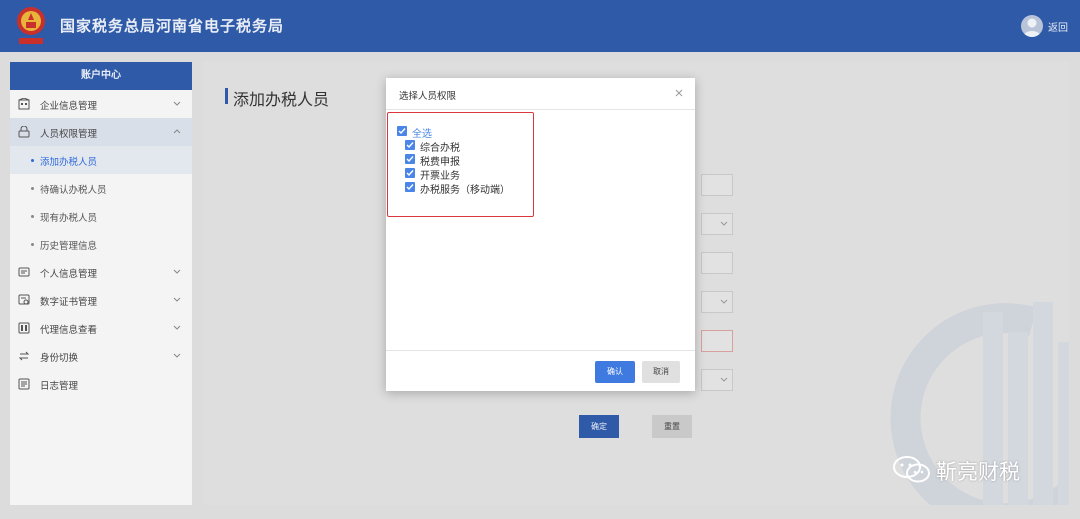 This screenshot has width=1080, height=519. What do you see at coordinates (24, 384) in the screenshot?
I see `log-icon` at bounding box center [24, 384].